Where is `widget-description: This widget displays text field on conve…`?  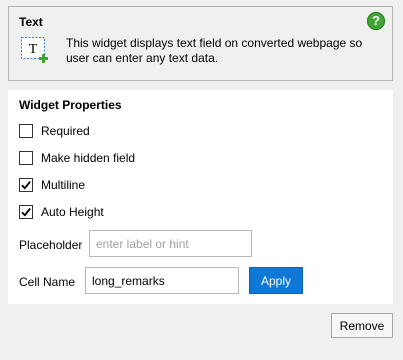 widget-description: This widget displays text field on conve… is located at coordinates (214, 50).